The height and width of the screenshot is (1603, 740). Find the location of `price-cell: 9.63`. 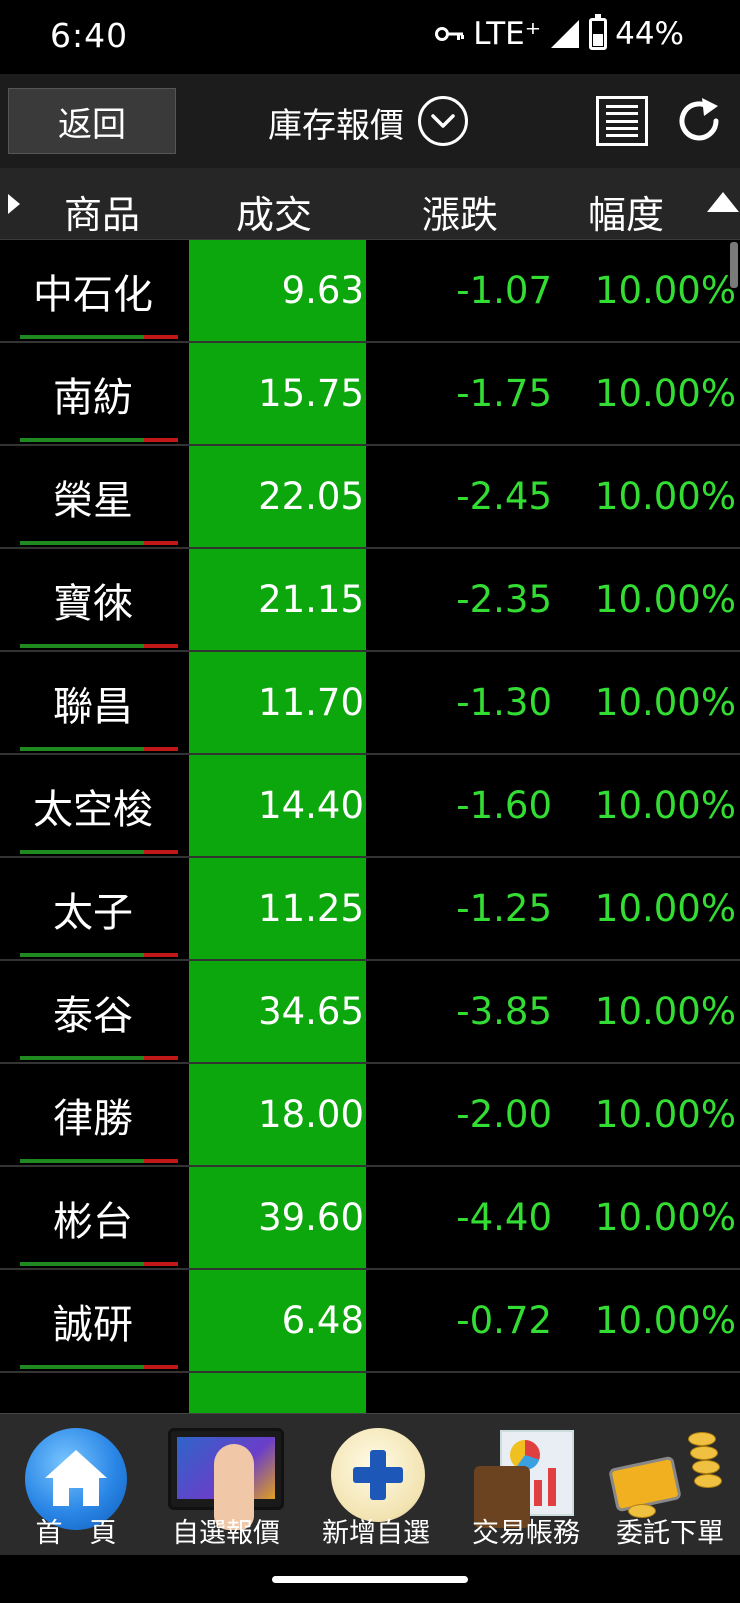

price-cell: 9.63 is located at coordinates (277, 290).